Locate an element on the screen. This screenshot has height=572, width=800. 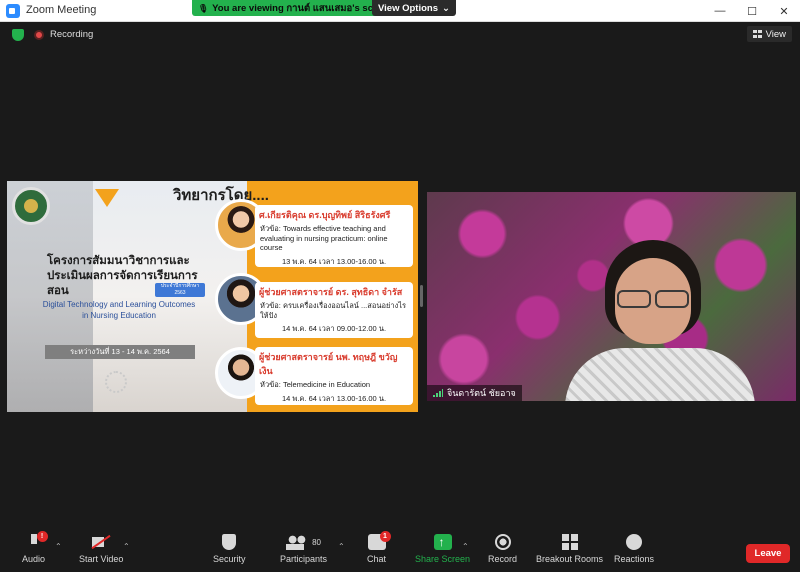
recording-label: Recording is located at coordinates (72, 34).